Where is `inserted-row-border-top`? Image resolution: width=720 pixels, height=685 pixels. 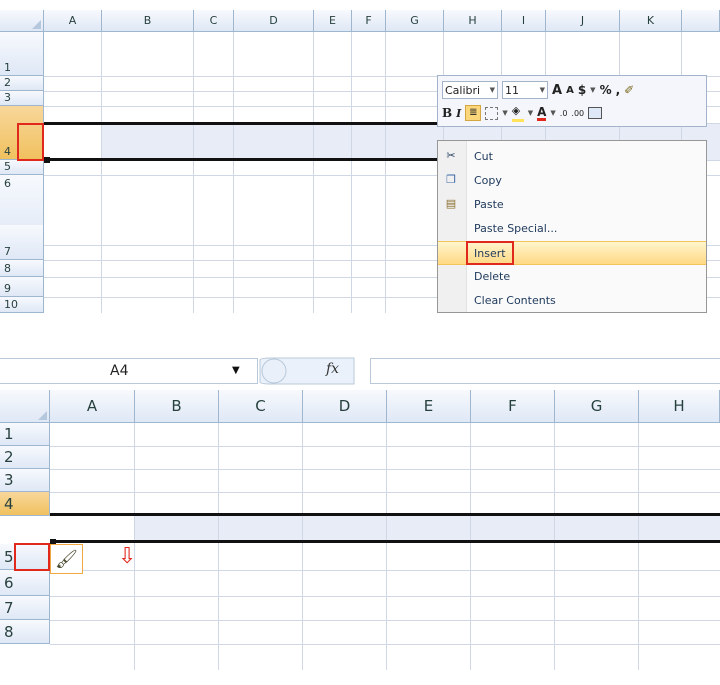 inserted-row-border-top is located at coordinates (385, 514).